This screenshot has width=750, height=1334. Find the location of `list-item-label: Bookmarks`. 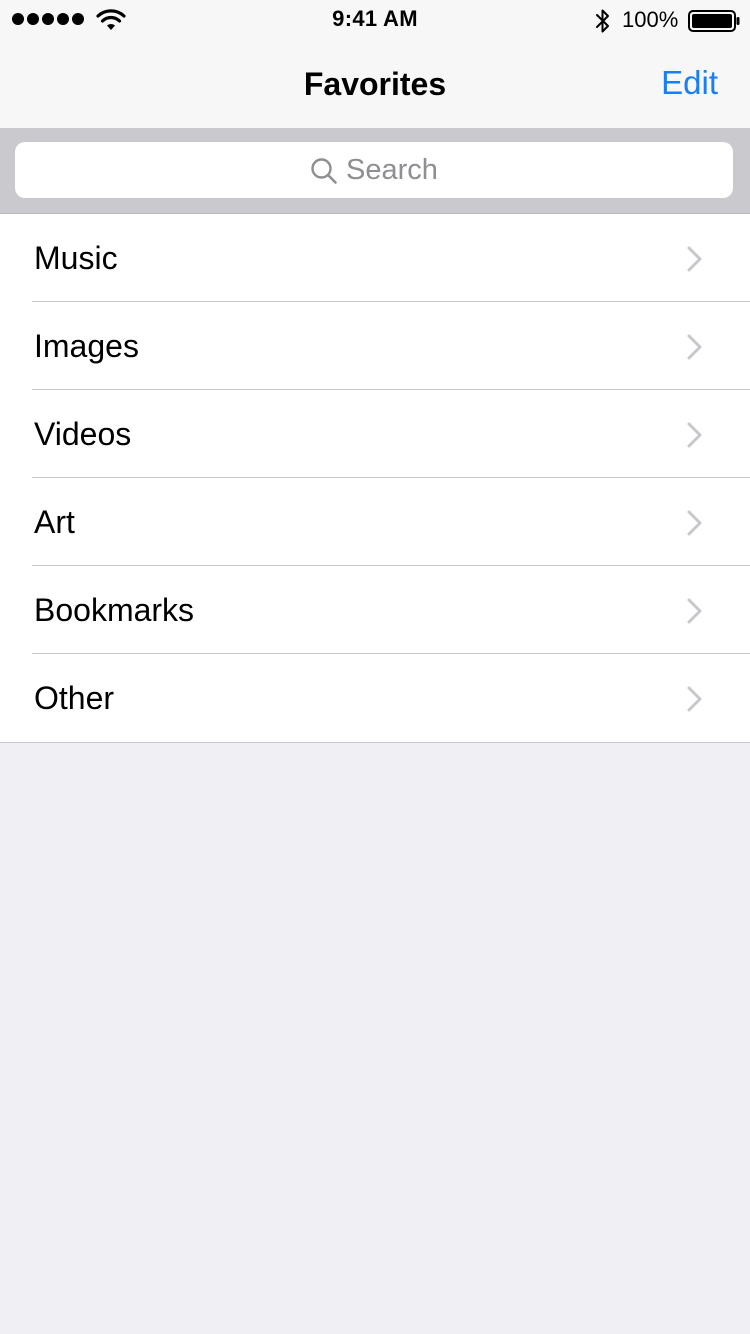

list-item-label: Bookmarks is located at coordinates (114, 610).